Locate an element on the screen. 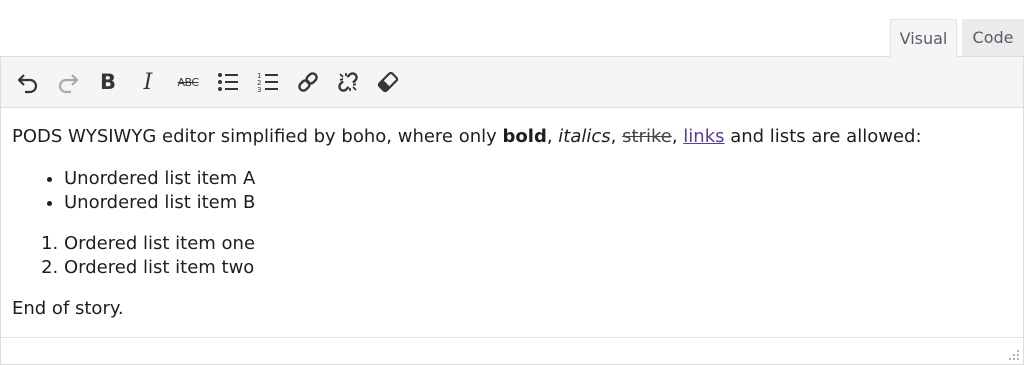 This screenshot has height=365, width=1024. closing-paragraph: End of story. is located at coordinates (68, 308).